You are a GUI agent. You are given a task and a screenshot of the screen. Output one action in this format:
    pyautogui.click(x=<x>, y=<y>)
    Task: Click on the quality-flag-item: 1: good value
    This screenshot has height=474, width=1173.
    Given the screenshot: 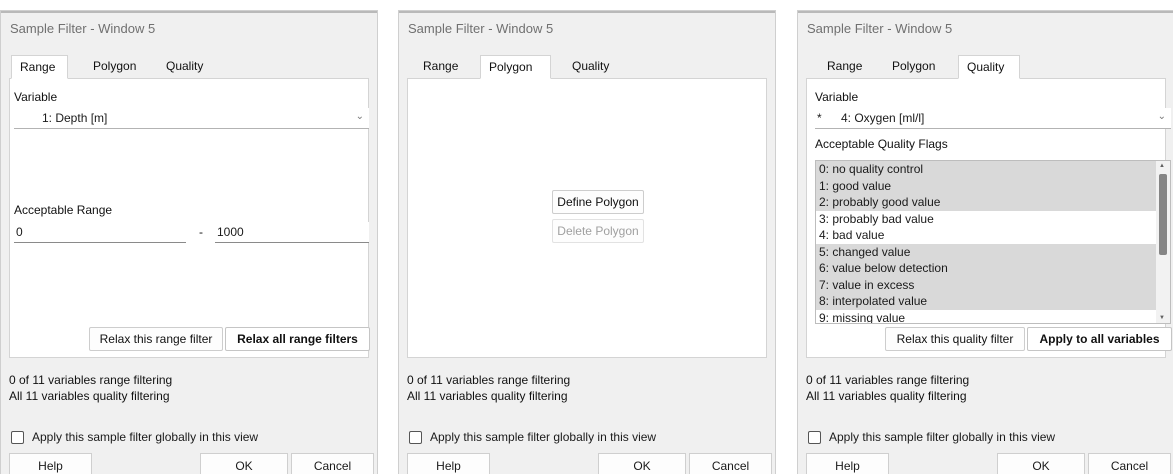 What is the action you would take?
    pyautogui.click(x=993, y=185)
    